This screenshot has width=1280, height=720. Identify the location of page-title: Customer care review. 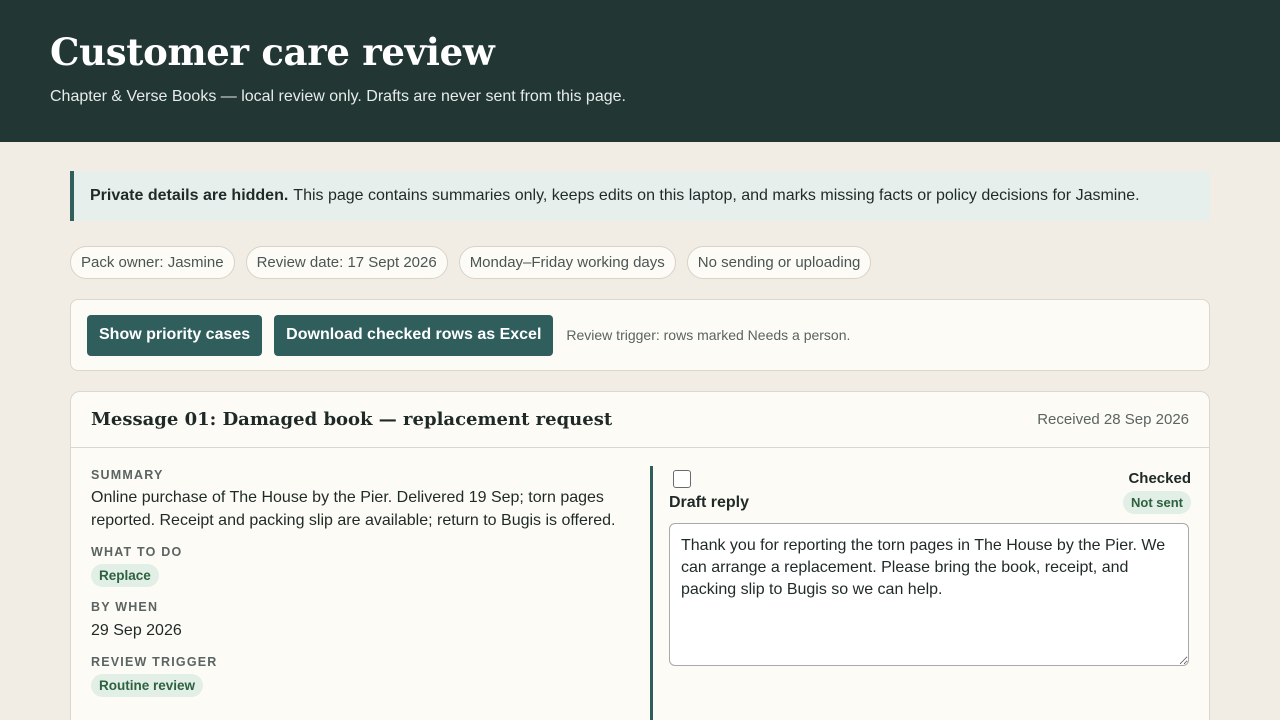
(272, 52).